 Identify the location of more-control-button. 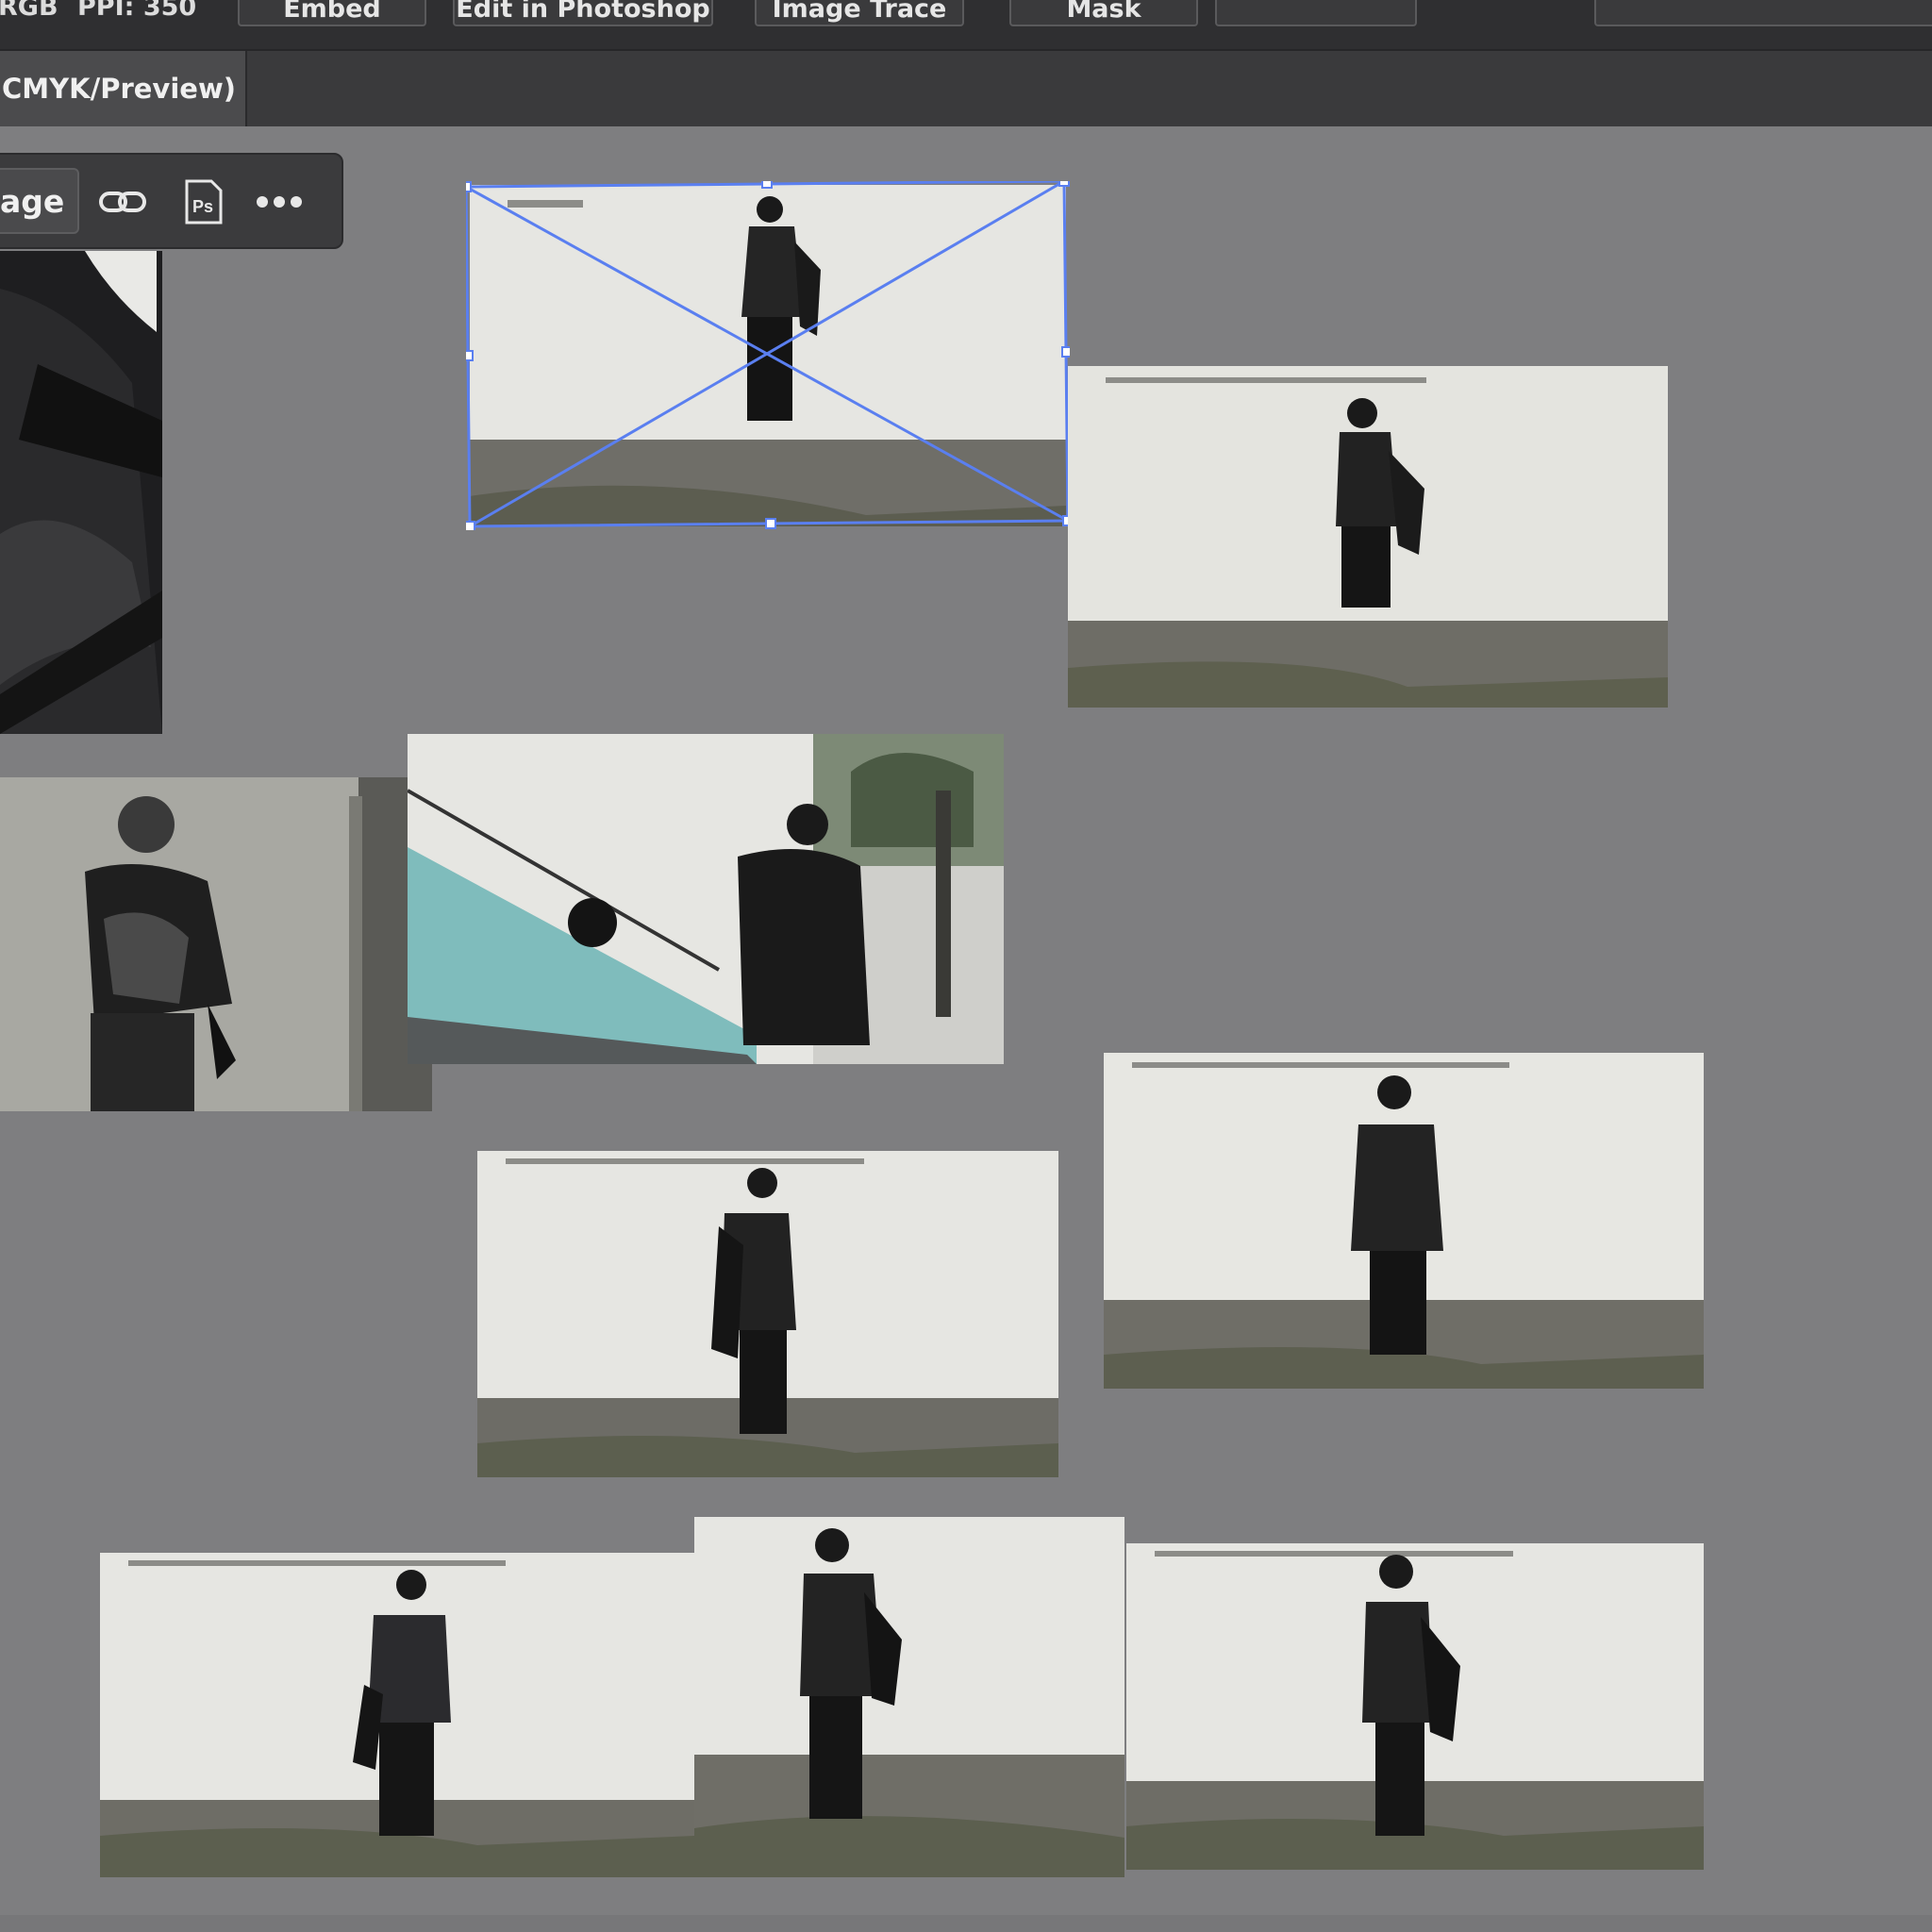
(1763, 13).